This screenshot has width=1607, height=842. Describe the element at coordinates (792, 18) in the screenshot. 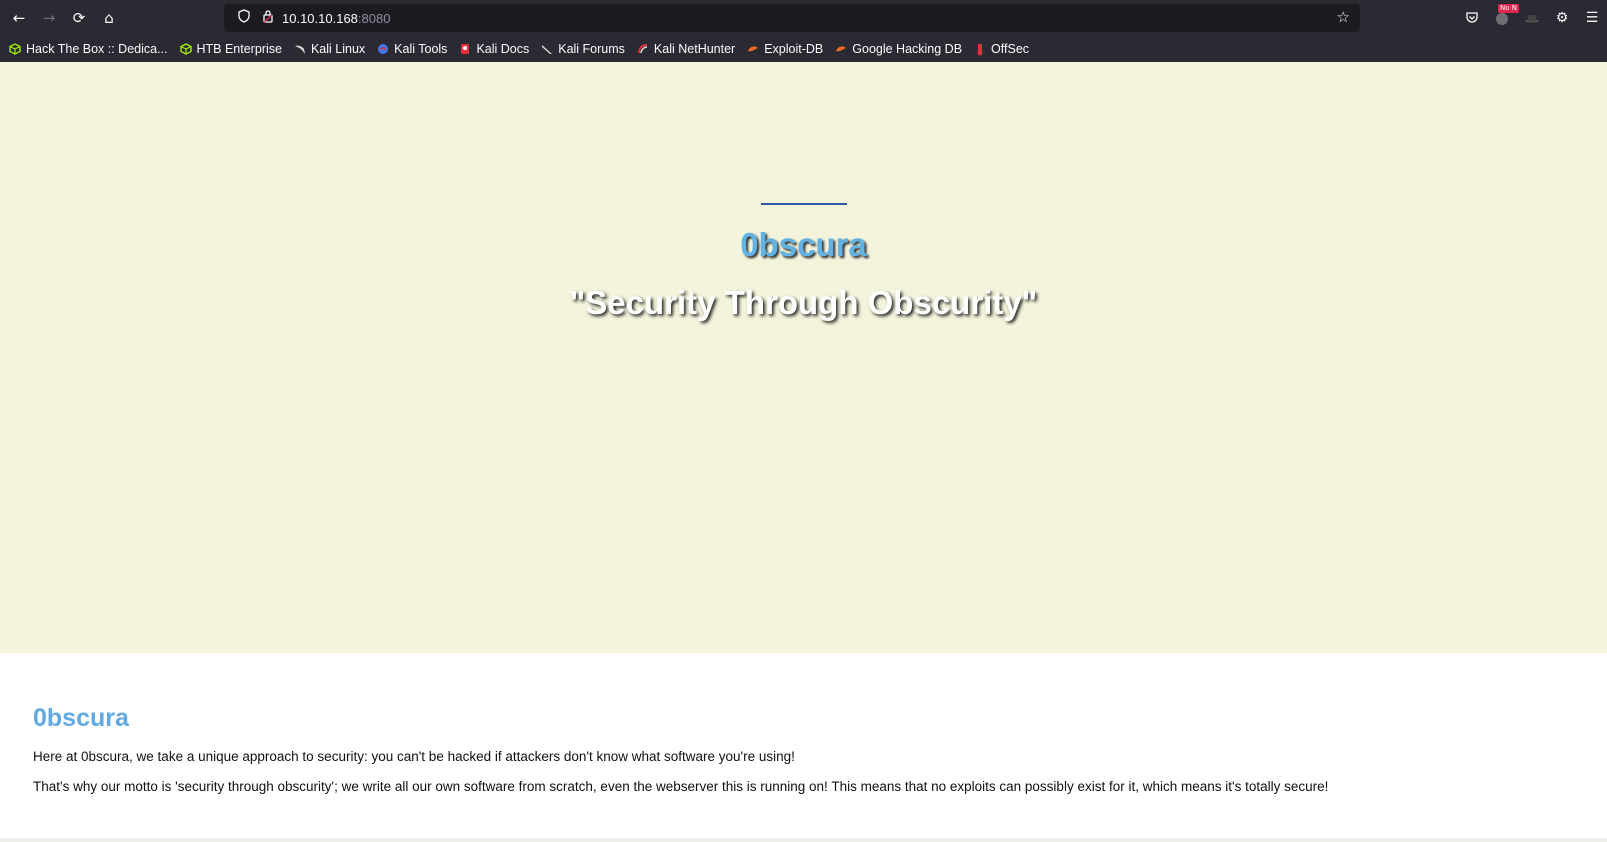

I see `url-bar: 10.10.10.168:8080 ☆` at that location.